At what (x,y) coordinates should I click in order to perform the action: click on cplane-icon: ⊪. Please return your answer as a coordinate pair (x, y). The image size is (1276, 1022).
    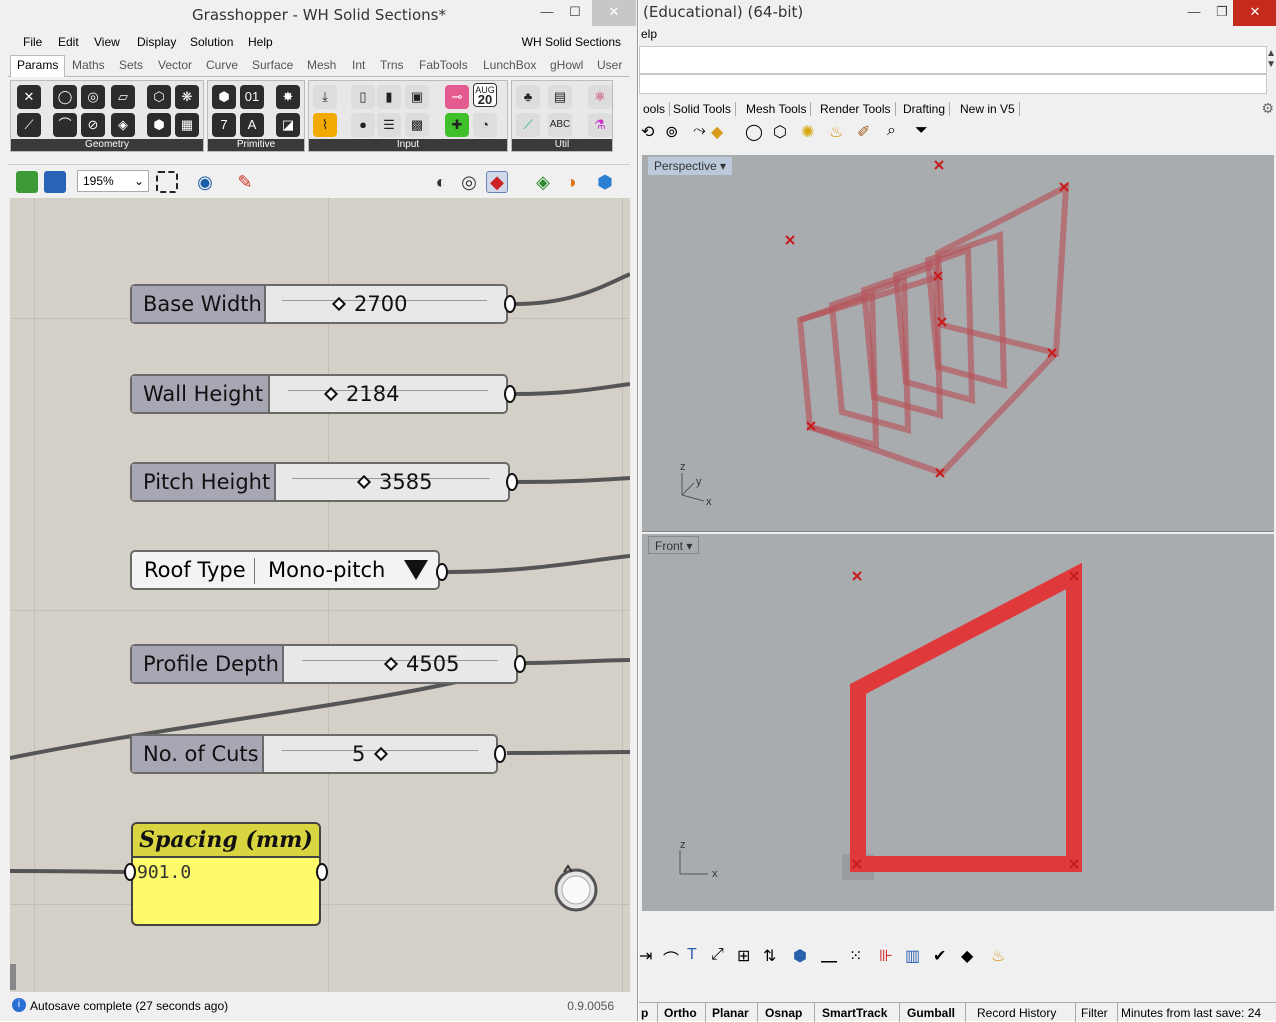
    Looking at the image, I should click on (890, 957).